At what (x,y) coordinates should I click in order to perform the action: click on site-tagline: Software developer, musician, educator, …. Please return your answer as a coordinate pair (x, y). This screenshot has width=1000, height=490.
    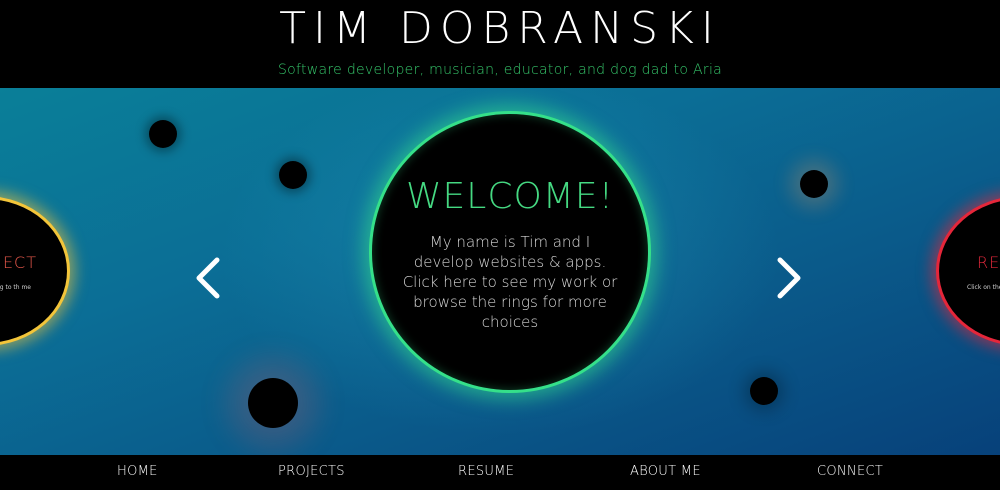
    Looking at the image, I should click on (500, 70).